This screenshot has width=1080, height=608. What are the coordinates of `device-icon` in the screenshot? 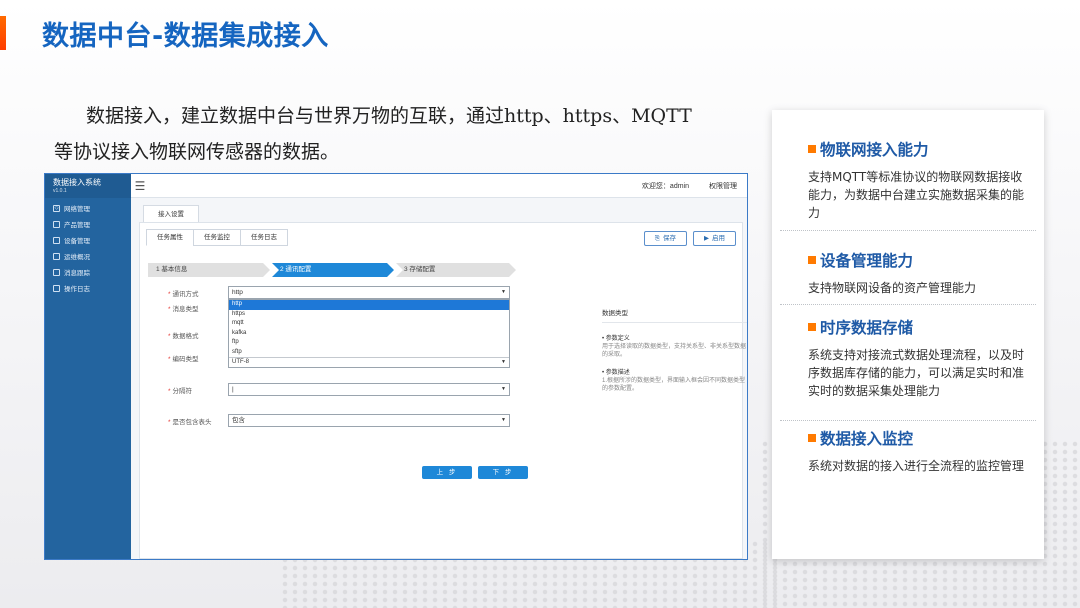 It's located at (56, 240).